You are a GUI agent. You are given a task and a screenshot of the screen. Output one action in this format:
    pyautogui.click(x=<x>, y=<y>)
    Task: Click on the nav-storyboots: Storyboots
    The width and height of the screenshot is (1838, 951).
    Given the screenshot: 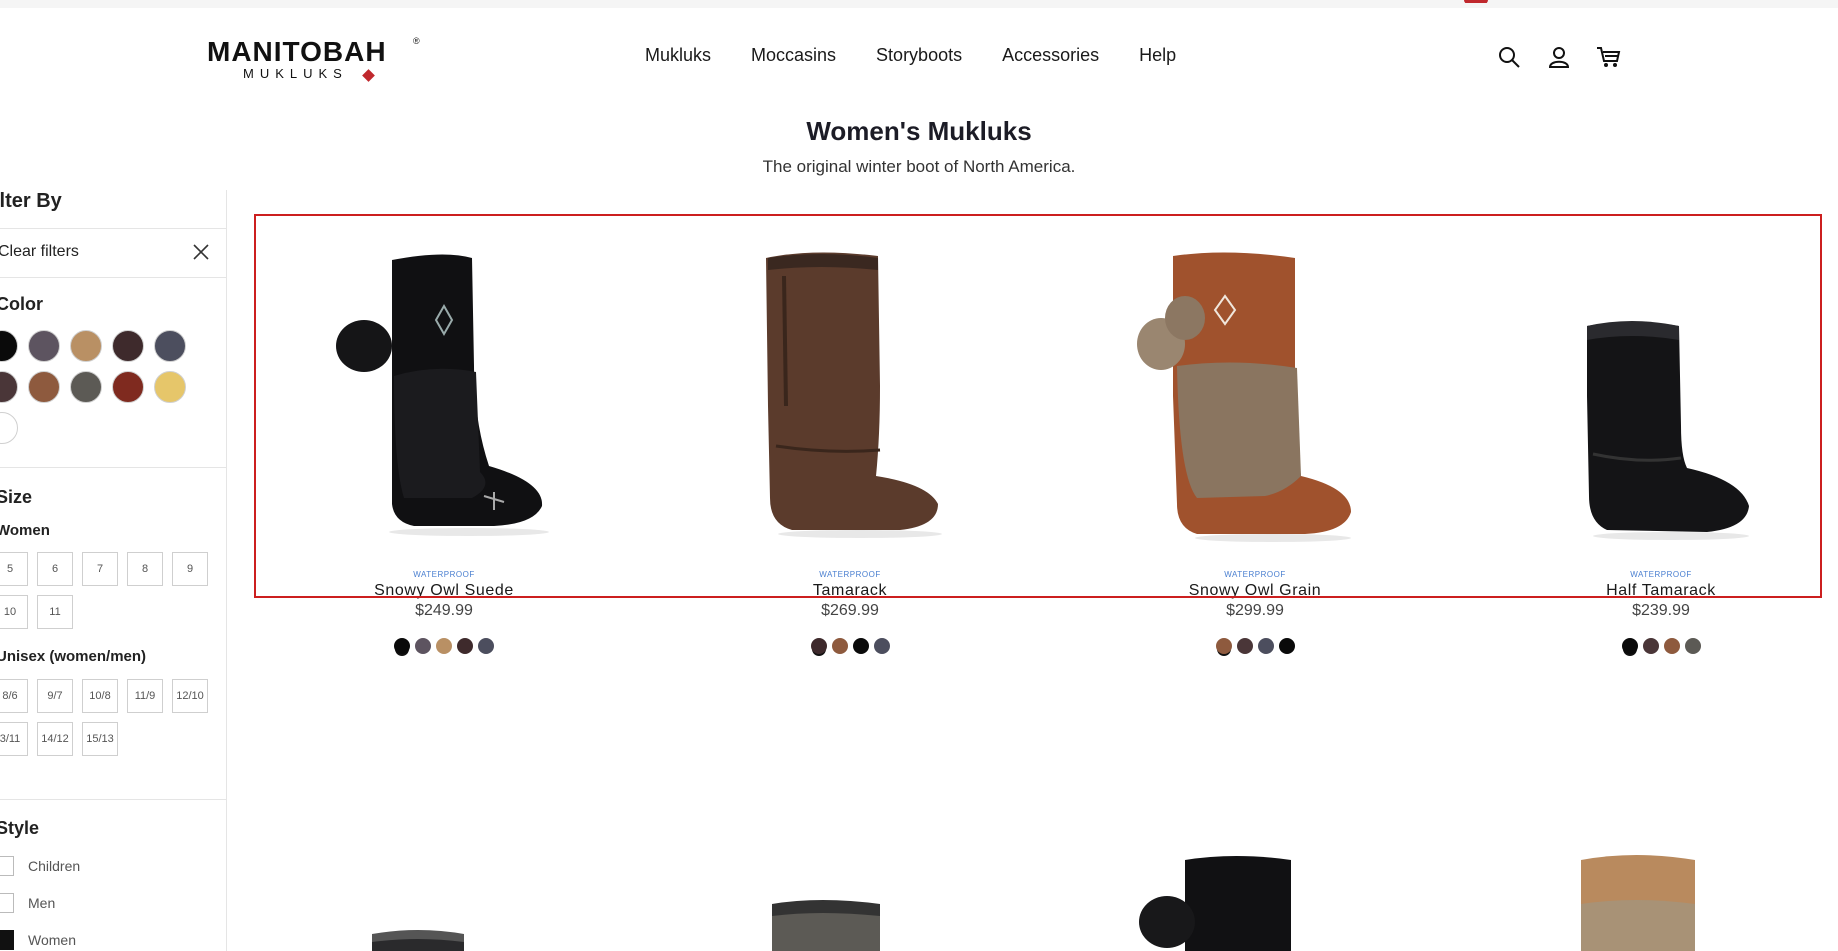 What is the action you would take?
    pyautogui.click(x=919, y=55)
    